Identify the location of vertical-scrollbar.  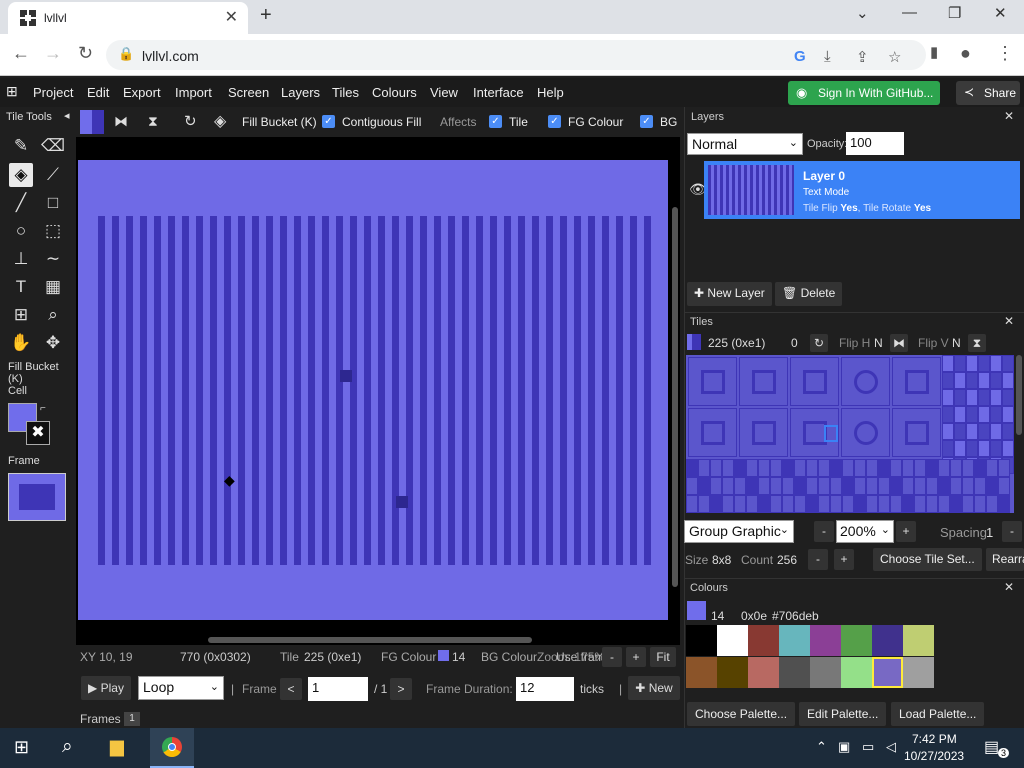
(675, 397).